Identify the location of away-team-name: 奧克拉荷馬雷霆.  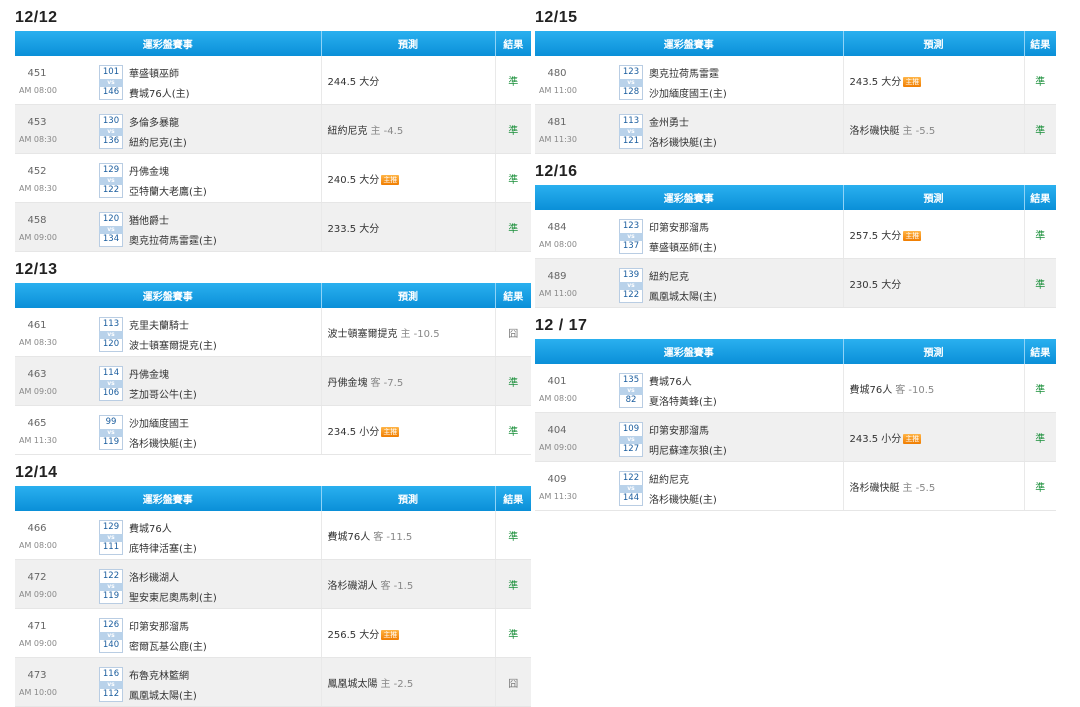
(684, 72).